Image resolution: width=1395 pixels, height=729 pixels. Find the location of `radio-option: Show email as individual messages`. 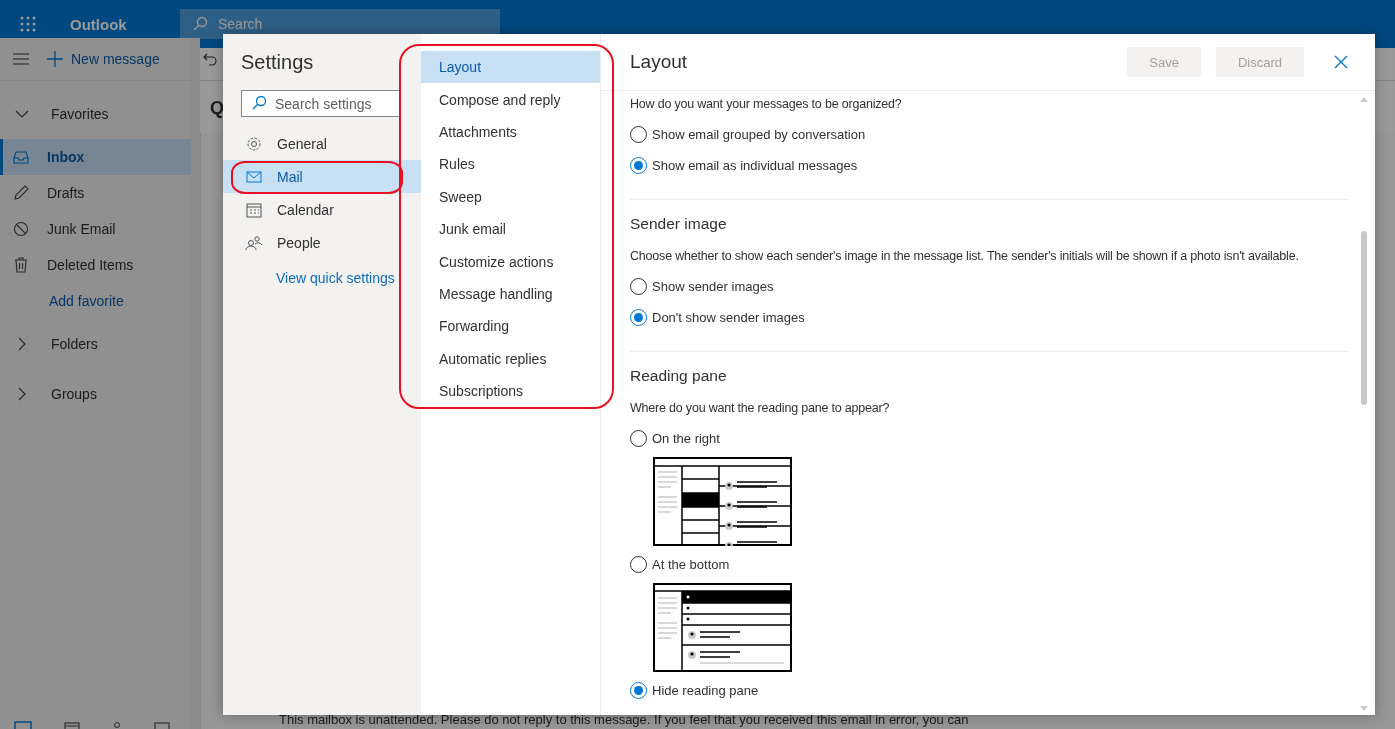

radio-option: Show email as individual messages is located at coordinates (744, 165).